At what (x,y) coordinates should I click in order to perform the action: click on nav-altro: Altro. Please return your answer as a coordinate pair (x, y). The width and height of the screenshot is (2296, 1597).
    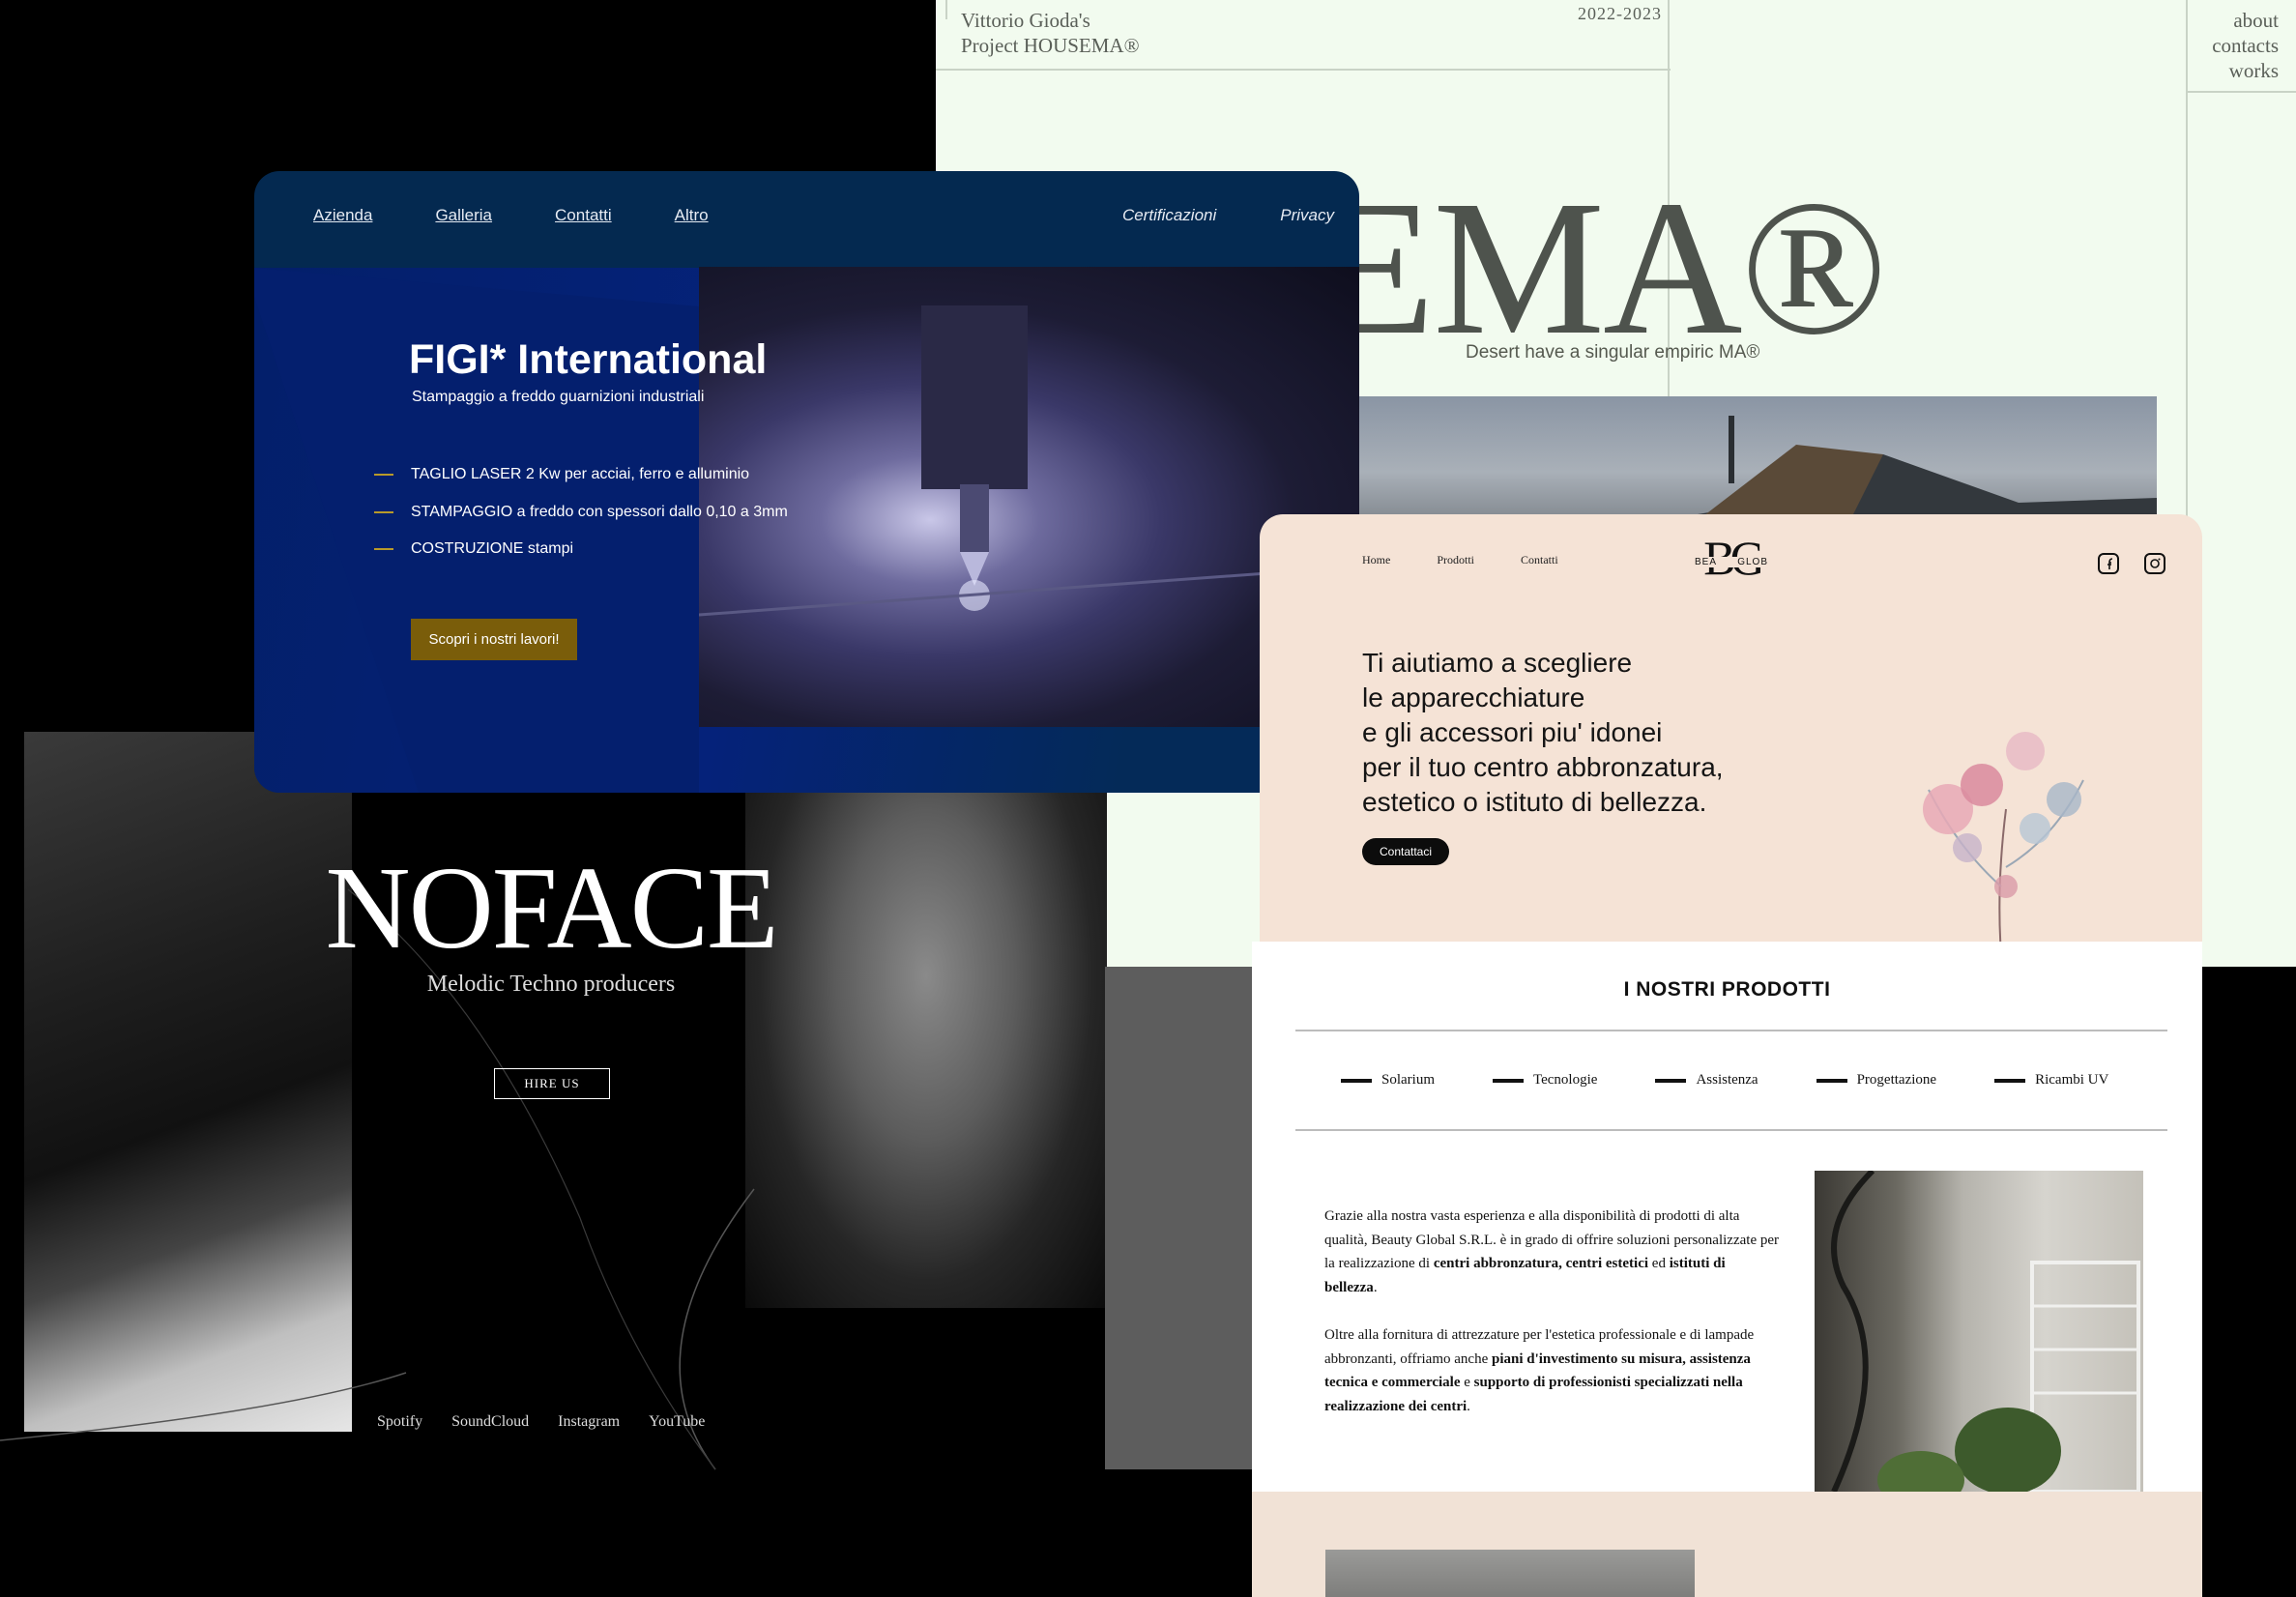
    Looking at the image, I should click on (692, 216).